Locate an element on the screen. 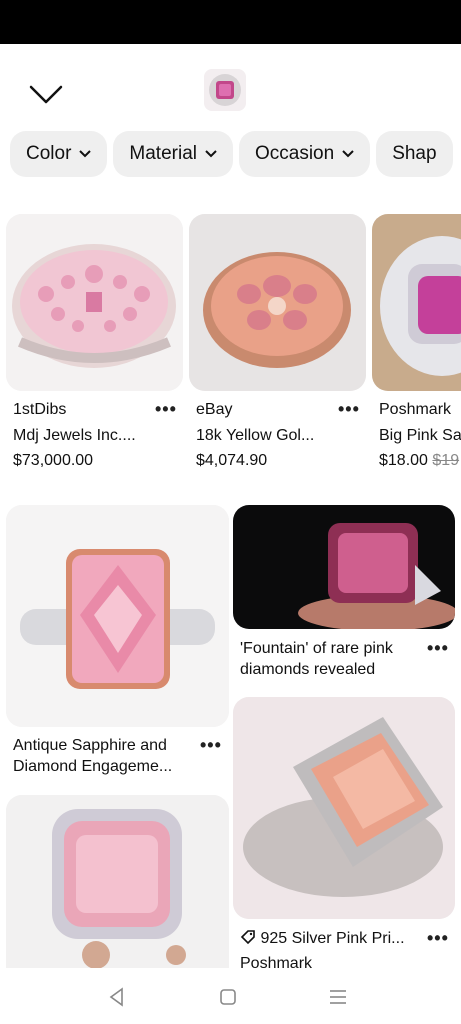 This screenshot has width=461, height=1024. square-home-icon is located at coordinates (228, 997).